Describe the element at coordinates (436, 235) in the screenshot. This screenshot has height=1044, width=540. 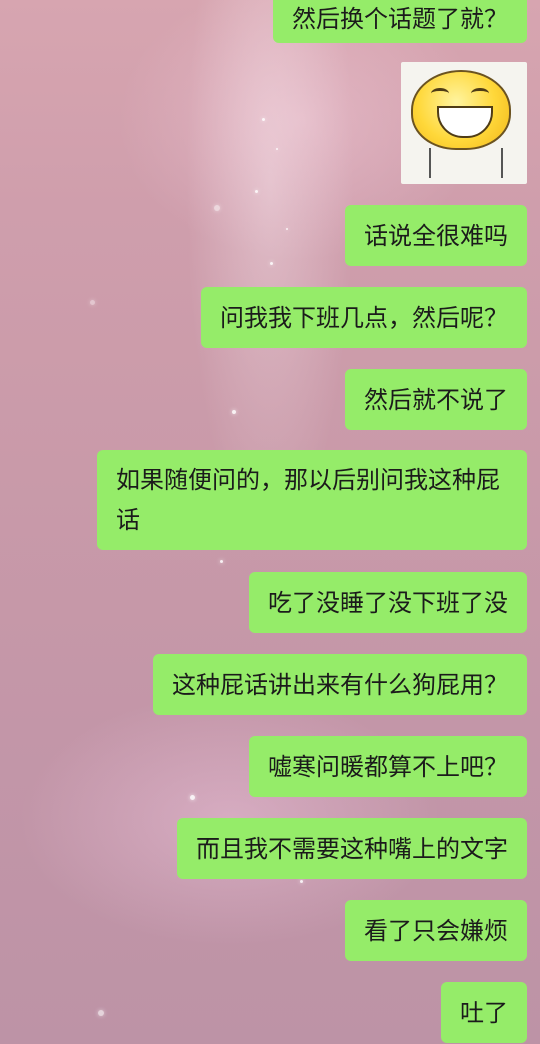
I see `message-bubble: 话说全很难吗` at that location.